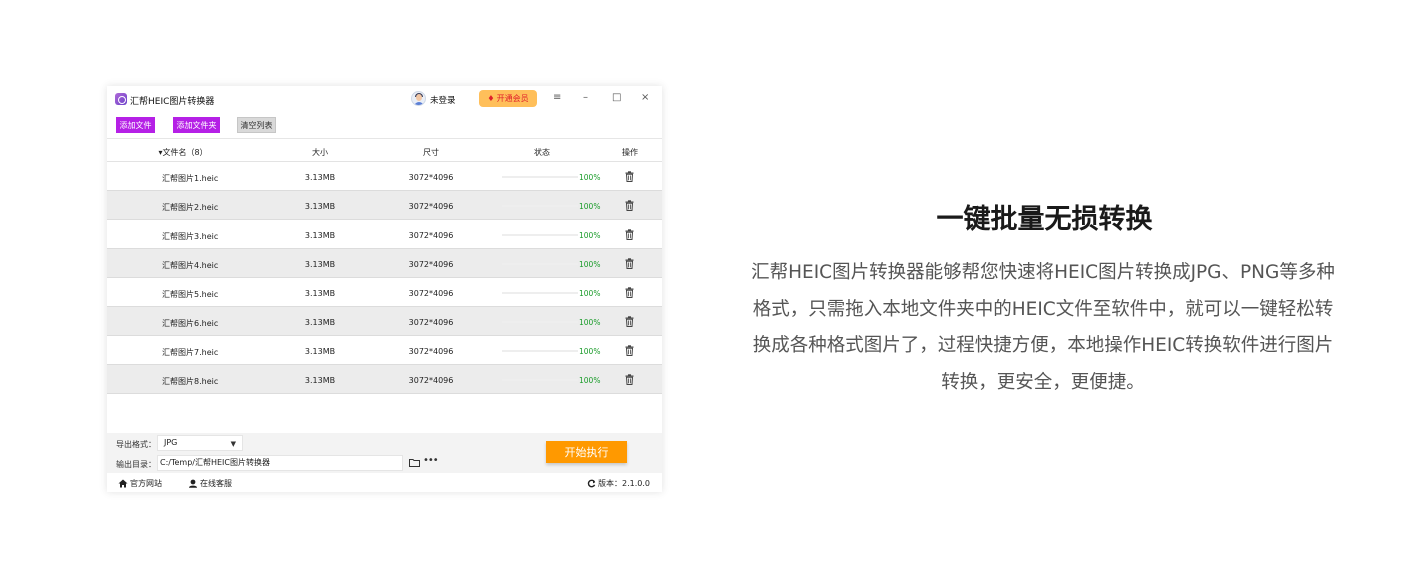 Image resolution: width=1407 pixels, height=567 pixels. What do you see at coordinates (542, 152) in the screenshot?
I see `column-status-header: 状态` at bounding box center [542, 152].